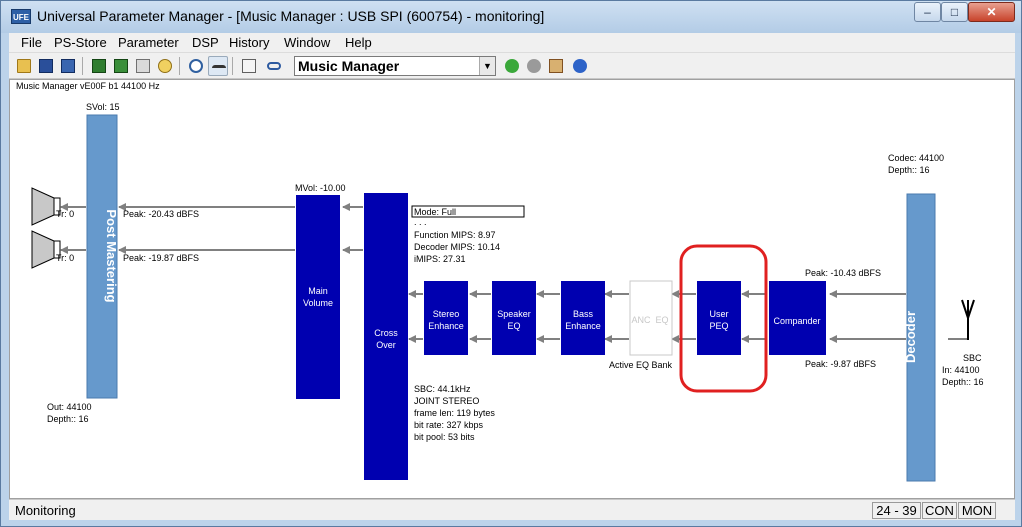  What do you see at coordinates (46, 66) in the screenshot?
I see `save-icon` at bounding box center [46, 66].